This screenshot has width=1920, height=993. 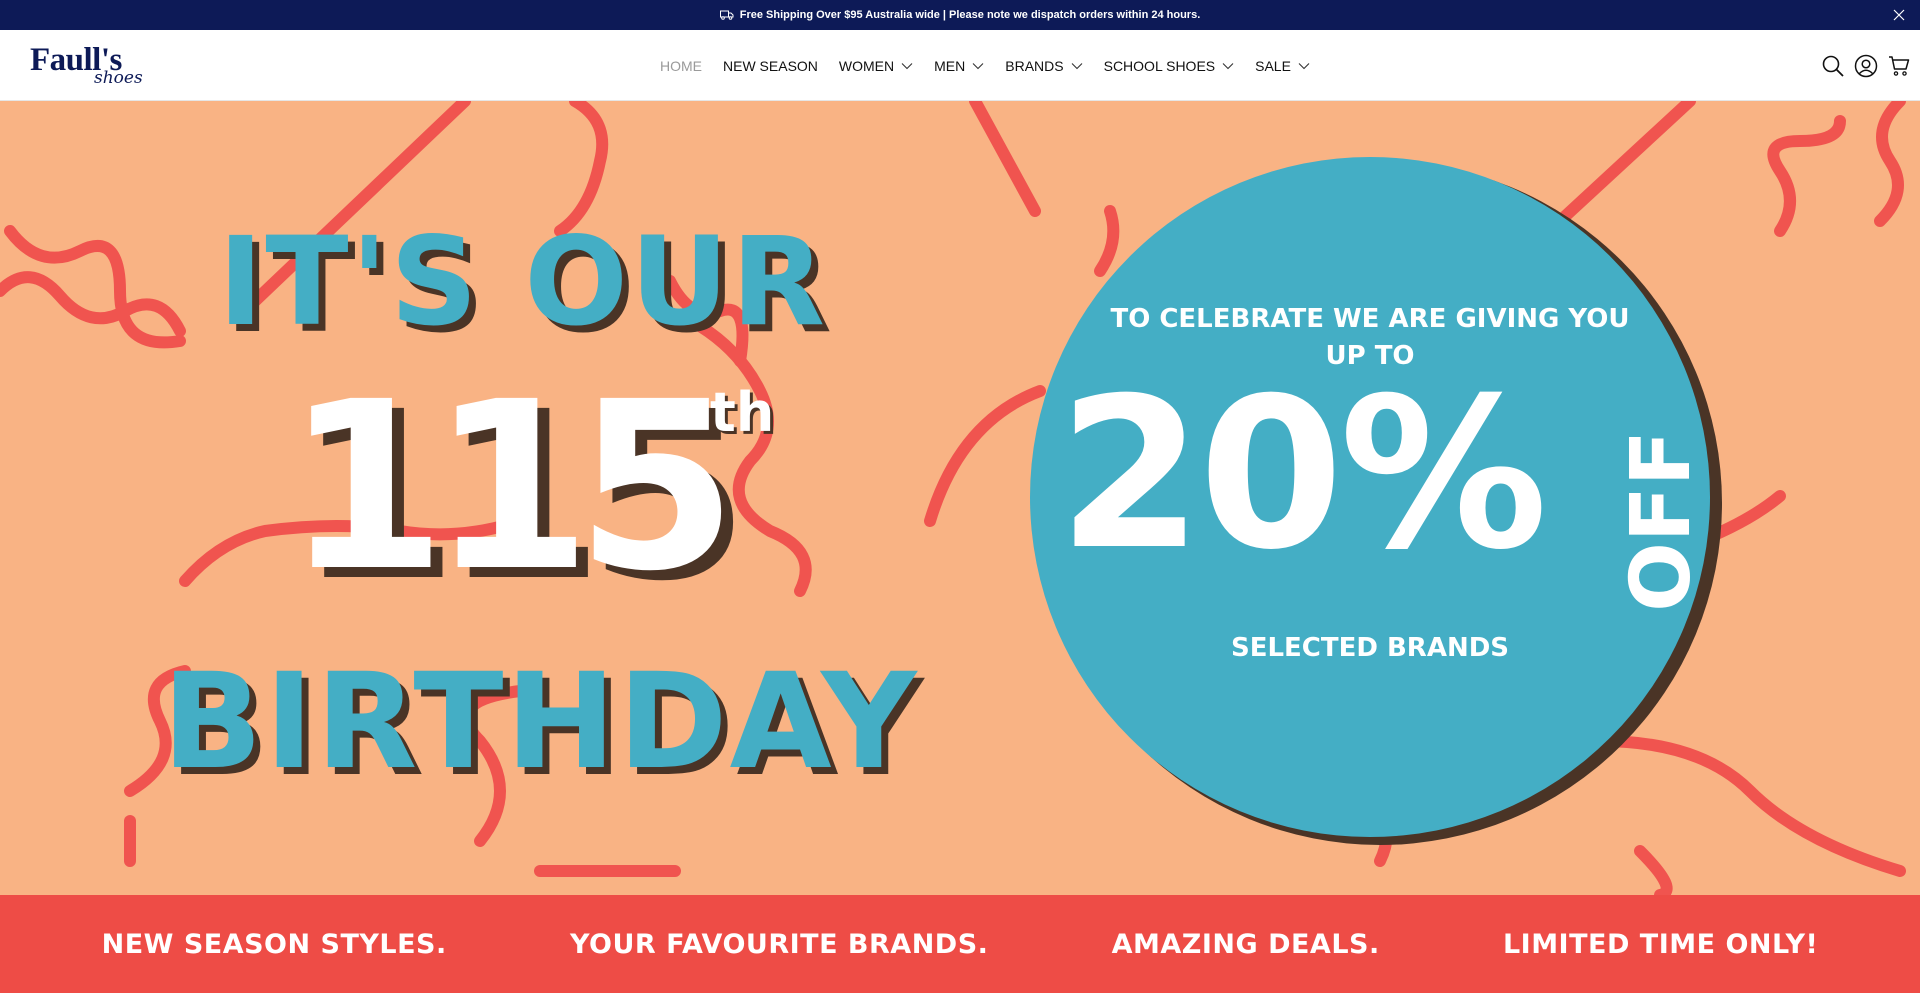 I want to click on hero-number-suffix: th, so click(x=742, y=412).